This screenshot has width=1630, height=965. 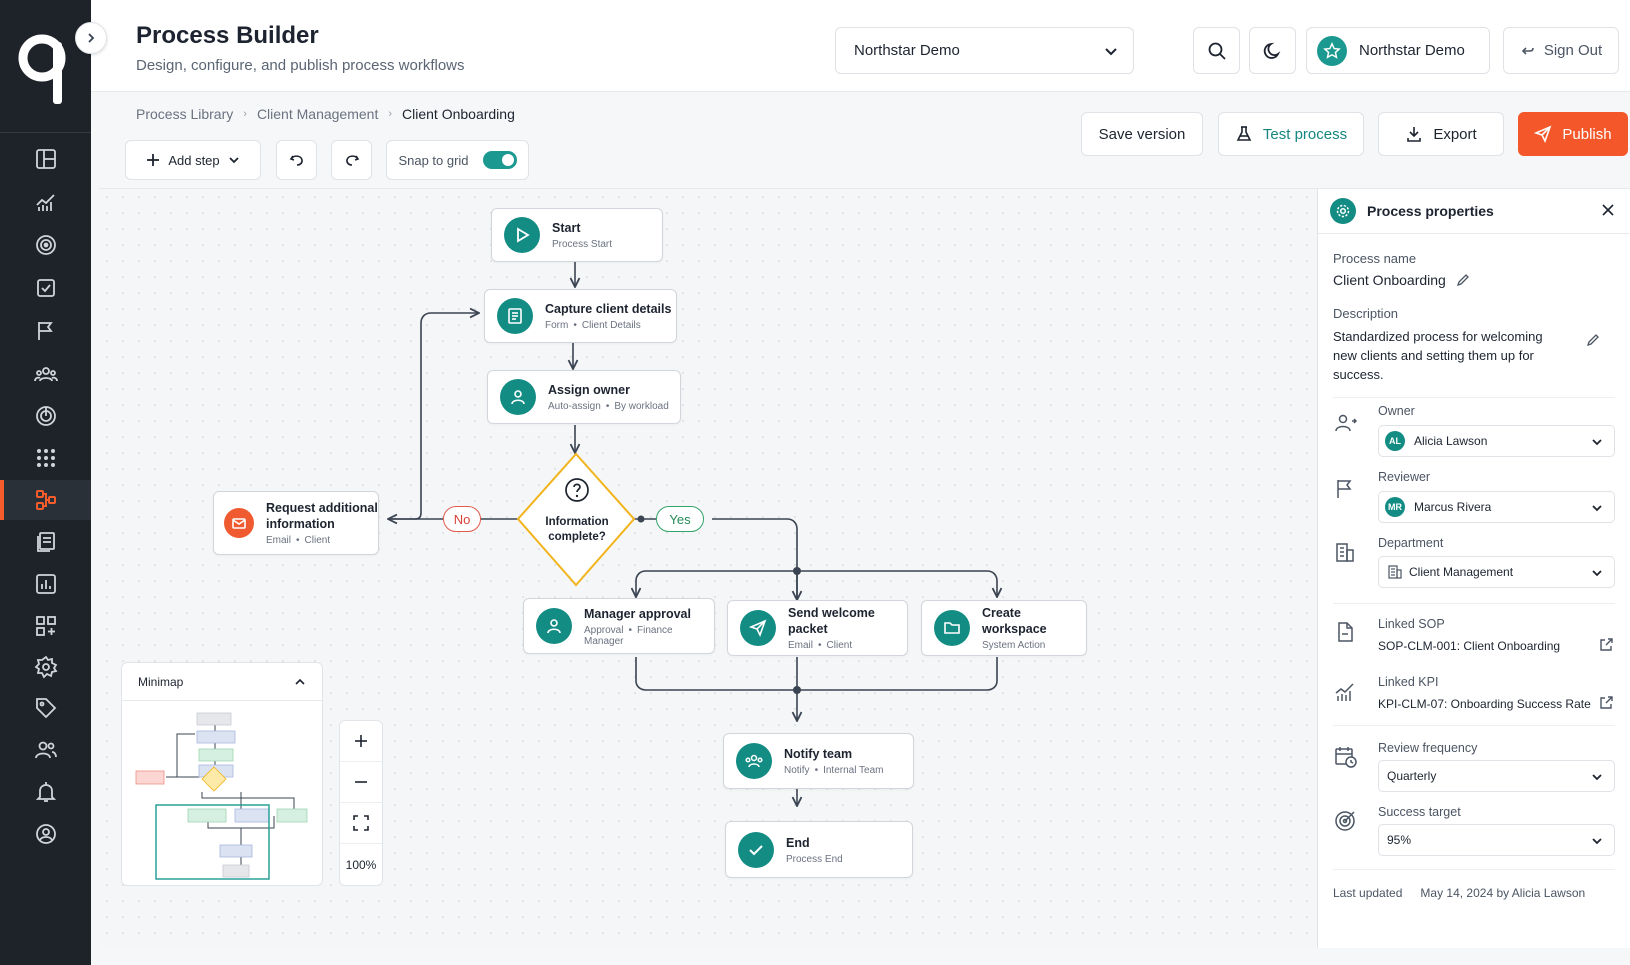 I want to click on sidebar-collapse-button, so click(x=91, y=38).